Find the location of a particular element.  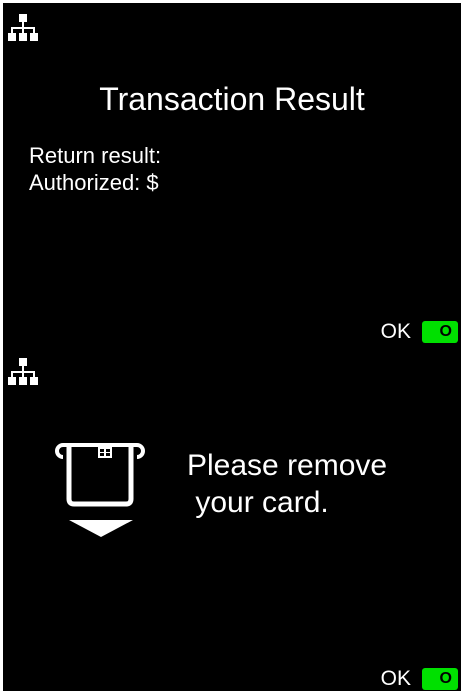

remove-card-icon is located at coordinates (100, 490).